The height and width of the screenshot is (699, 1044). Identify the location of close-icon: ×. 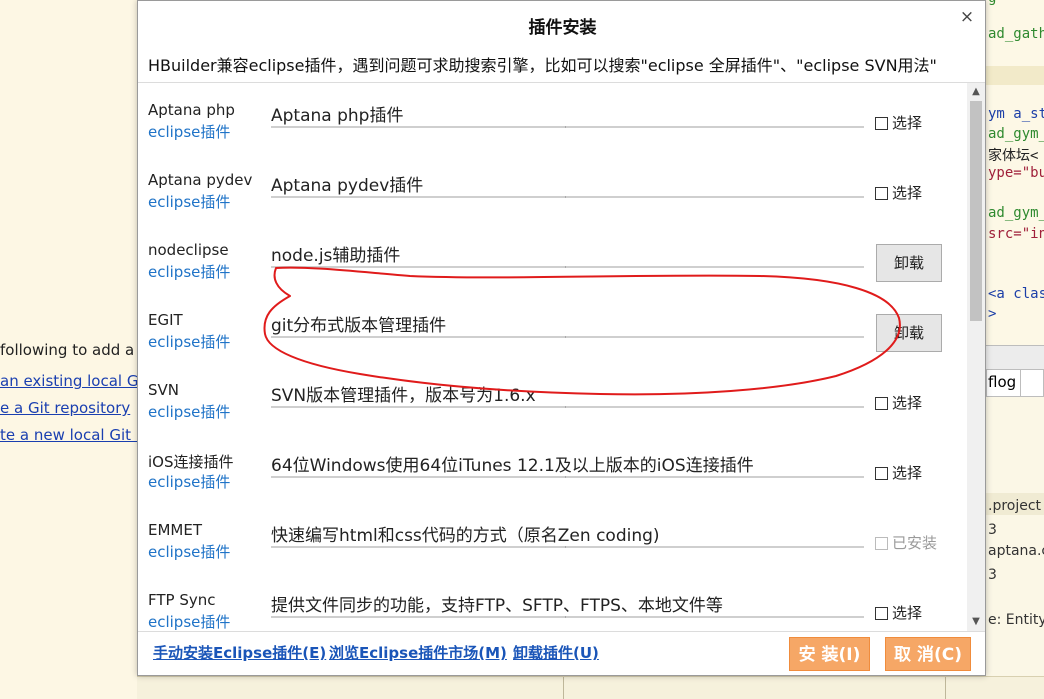
(967, 17).